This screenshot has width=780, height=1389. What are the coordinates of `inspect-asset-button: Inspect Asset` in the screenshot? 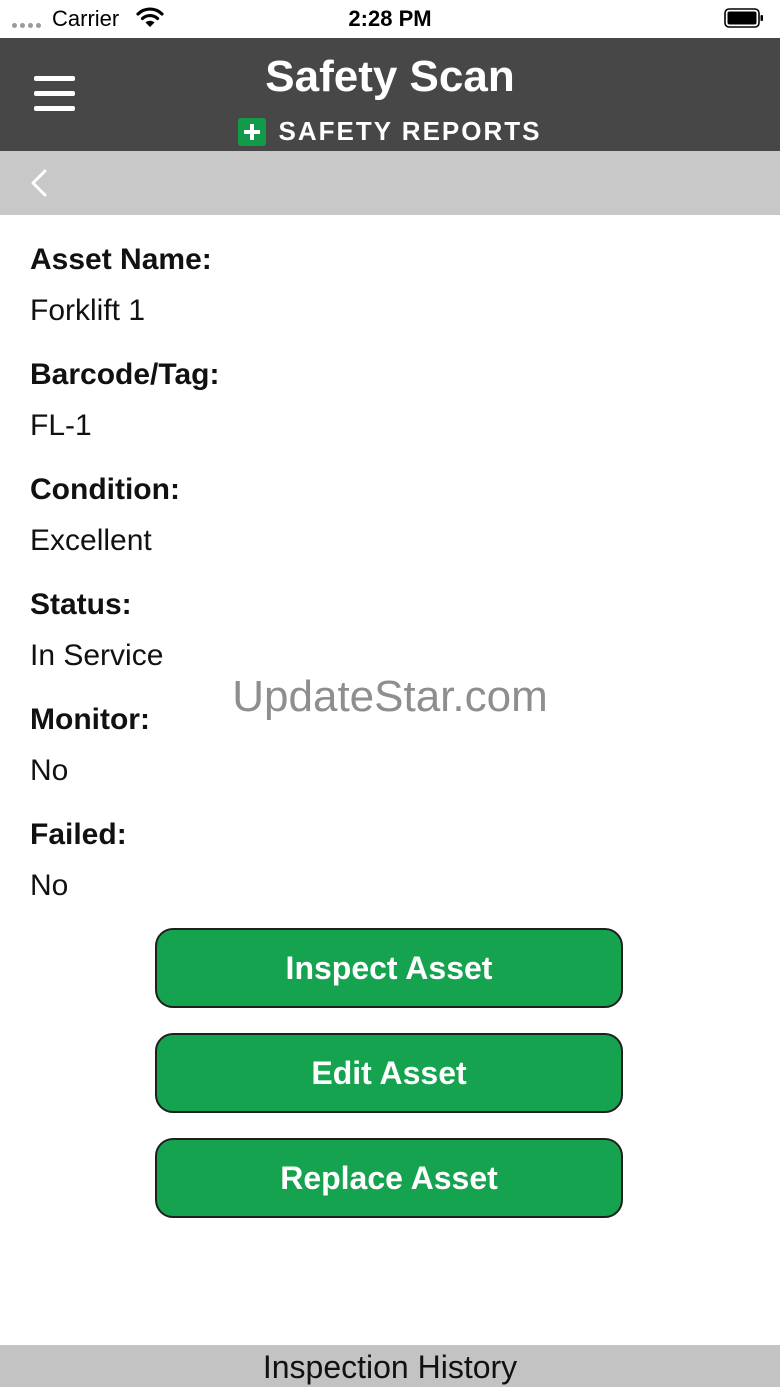 It's located at (389, 968).